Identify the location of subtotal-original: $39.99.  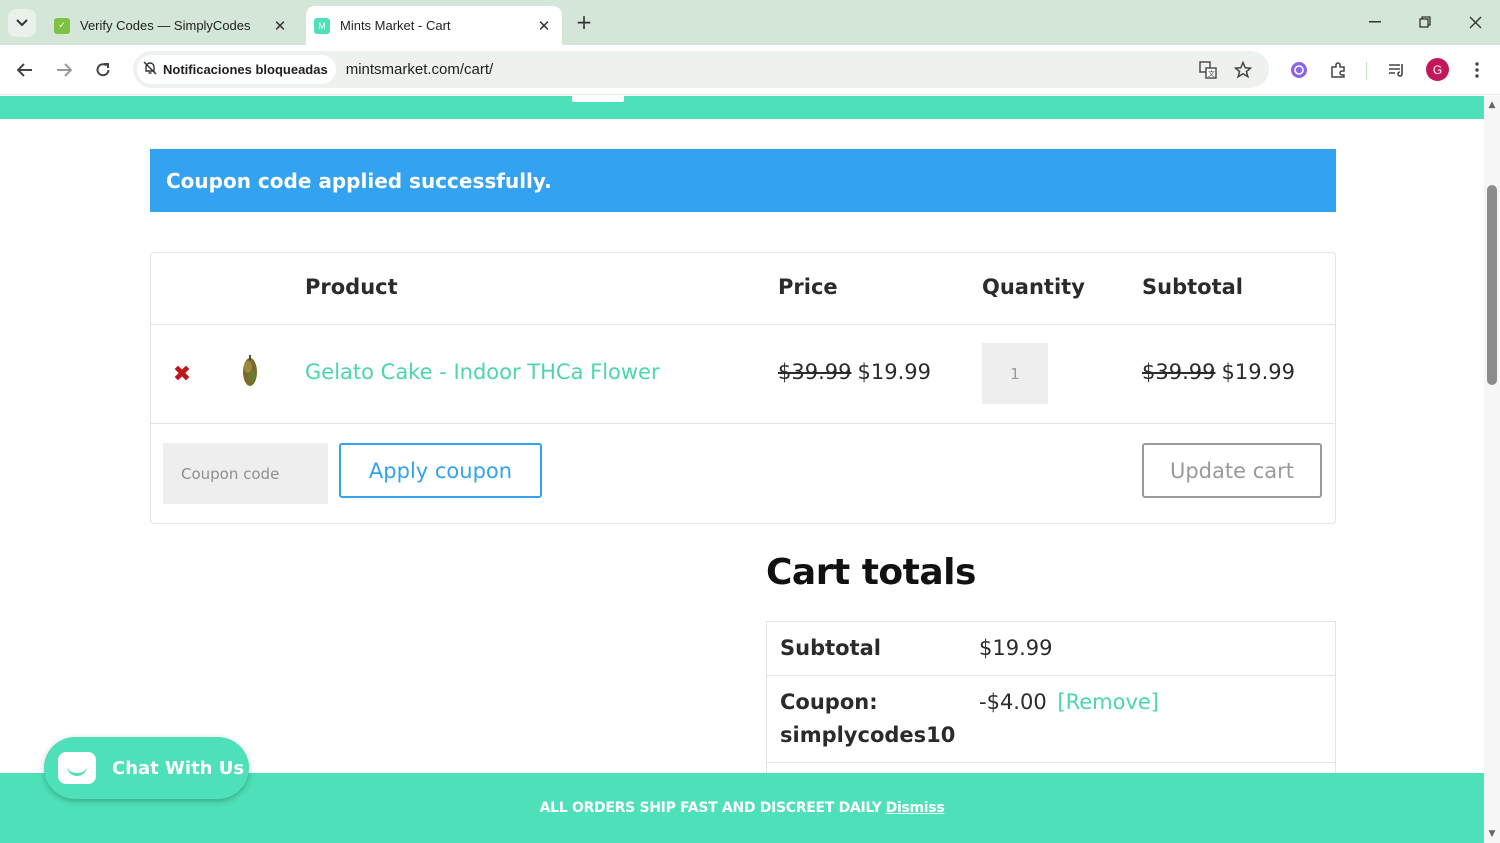
(1179, 372).